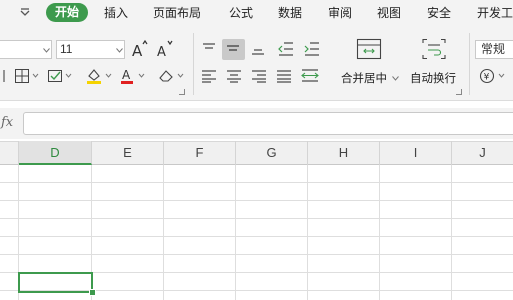 Image resolution: width=513 pixels, height=300 pixels. What do you see at coordinates (26, 49) in the screenshot?
I see `font-name-select` at bounding box center [26, 49].